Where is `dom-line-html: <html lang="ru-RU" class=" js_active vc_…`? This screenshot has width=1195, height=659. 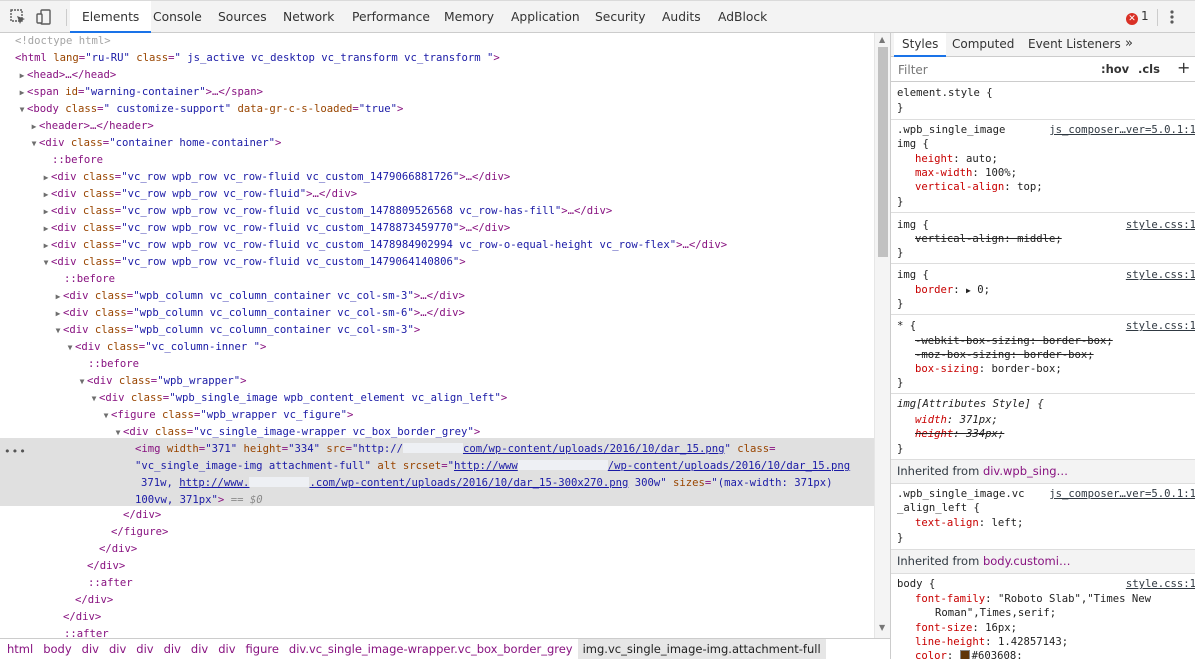
dom-line-html: <html lang="ru-RU" class=" js_active vc_… is located at coordinates (437, 58).